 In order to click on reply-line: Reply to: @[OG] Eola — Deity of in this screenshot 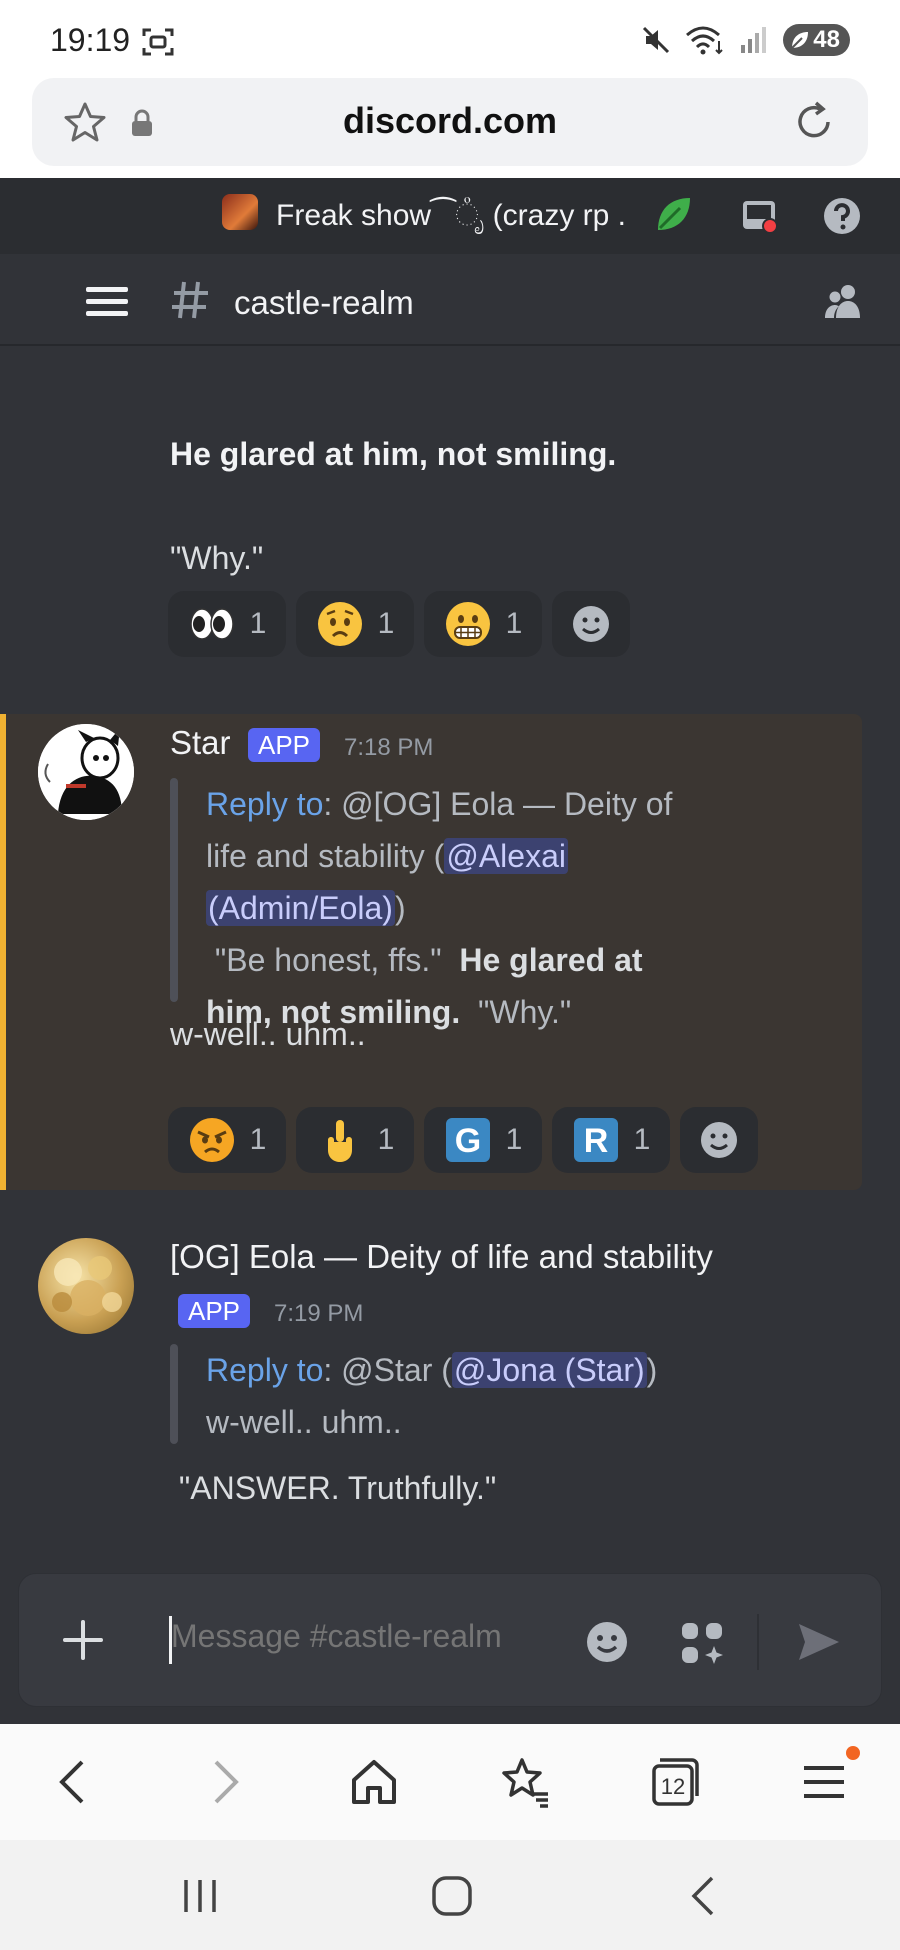, I will do `click(526, 804)`.